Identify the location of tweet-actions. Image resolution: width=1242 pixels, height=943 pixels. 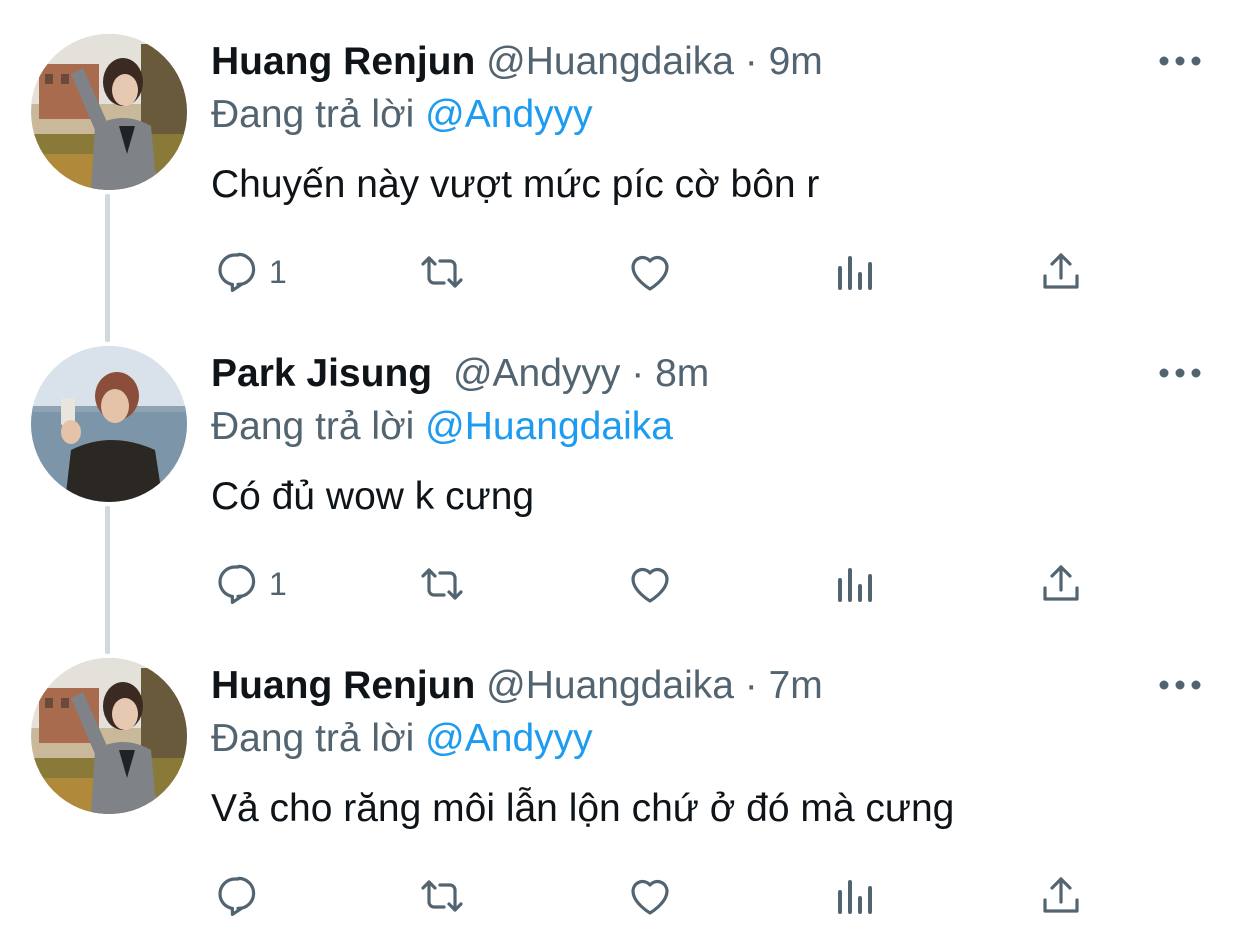
(621, 896).